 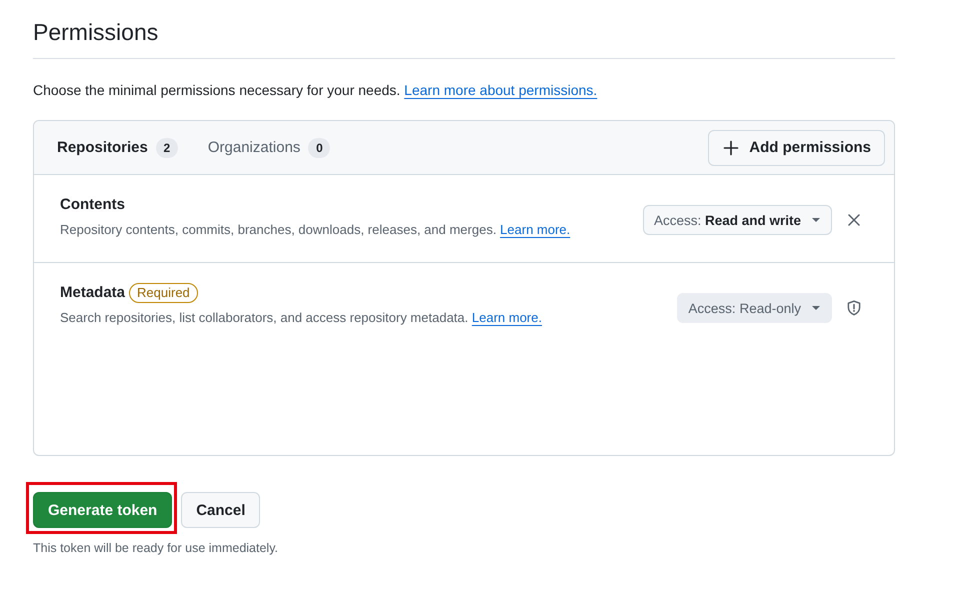 What do you see at coordinates (163, 293) in the screenshot?
I see `required-badge: Required` at bounding box center [163, 293].